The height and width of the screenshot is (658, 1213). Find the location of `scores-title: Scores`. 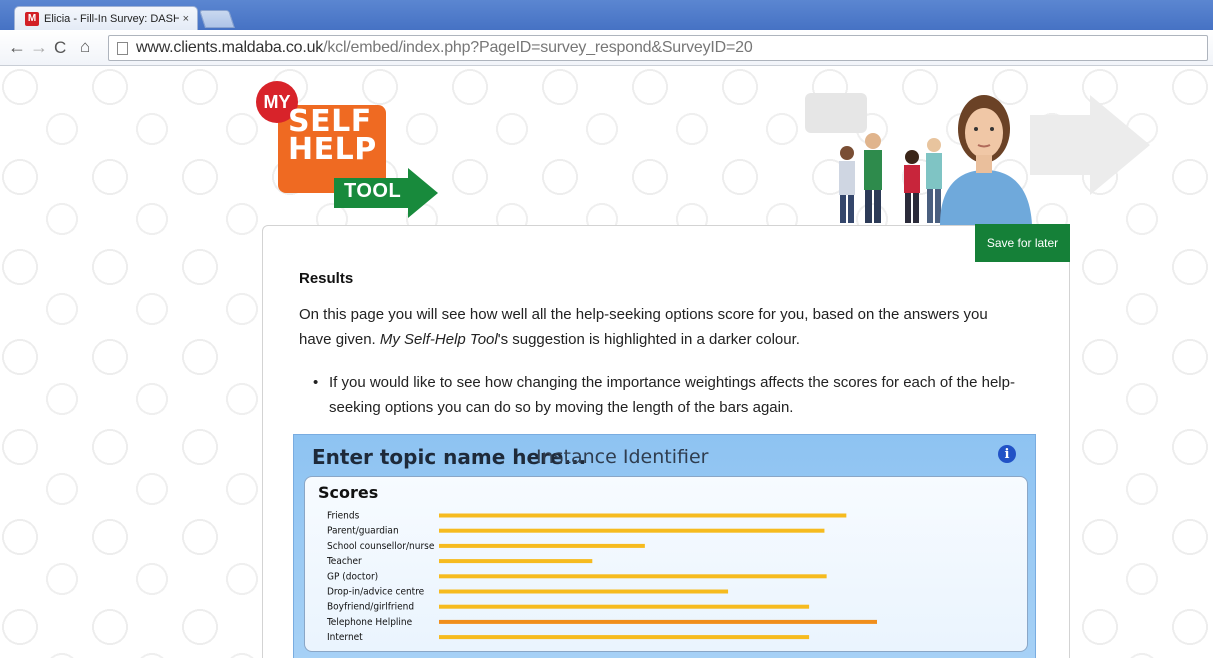

scores-title: Scores is located at coordinates (348, 492).